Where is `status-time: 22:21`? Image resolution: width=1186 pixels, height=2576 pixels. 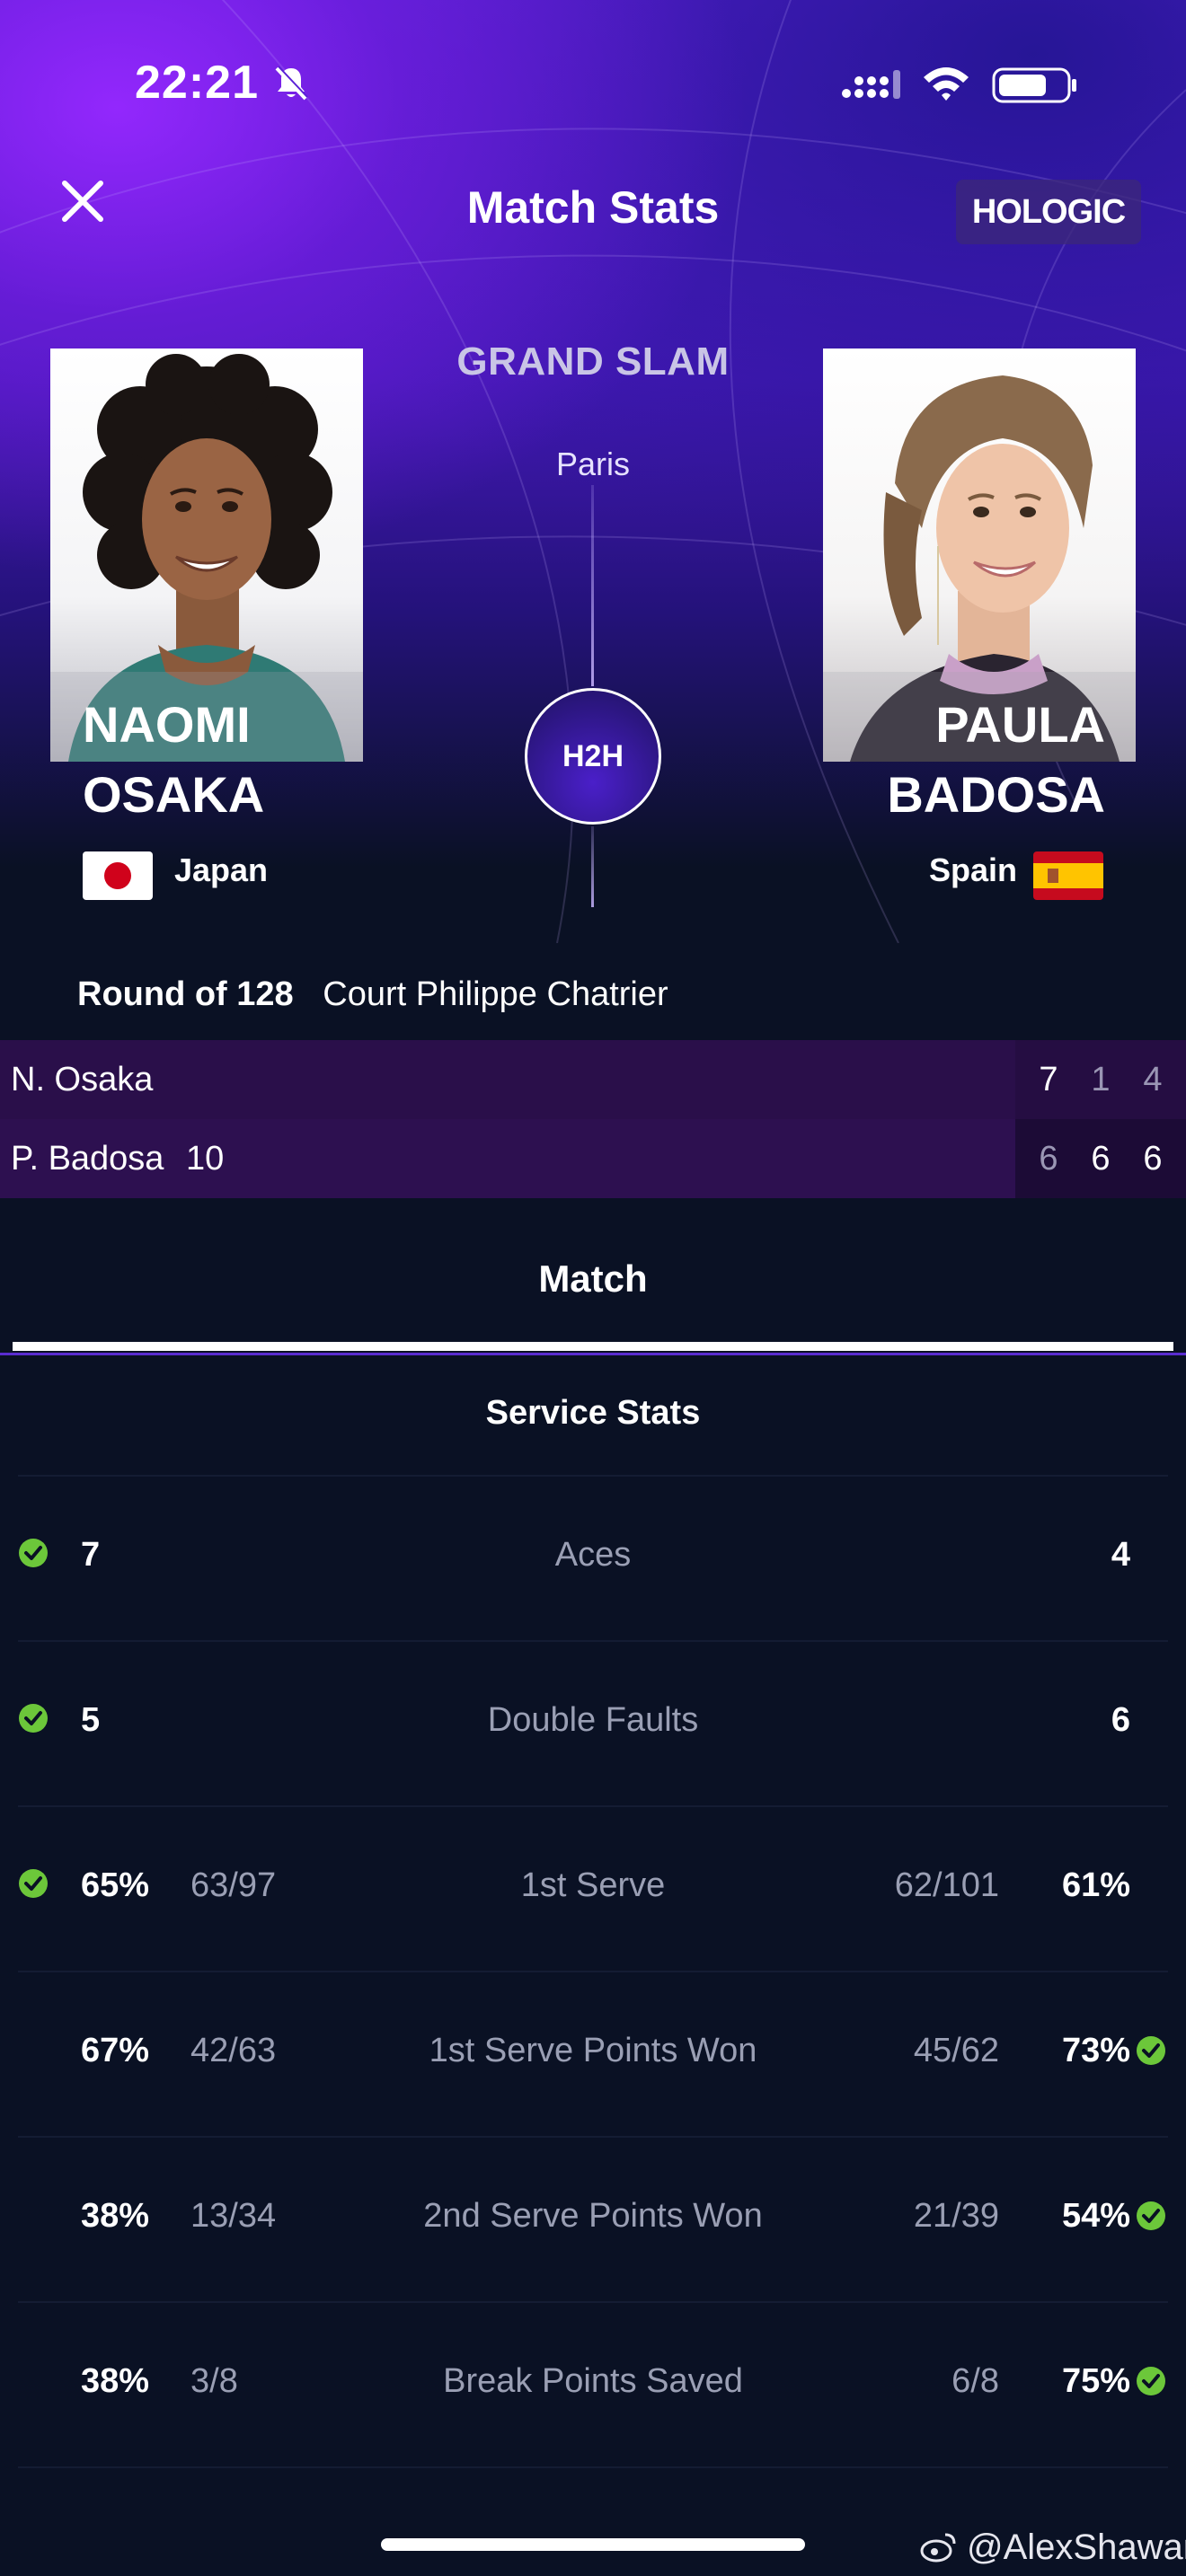
status-time: 22:21 is located at coordinates (197, 83).